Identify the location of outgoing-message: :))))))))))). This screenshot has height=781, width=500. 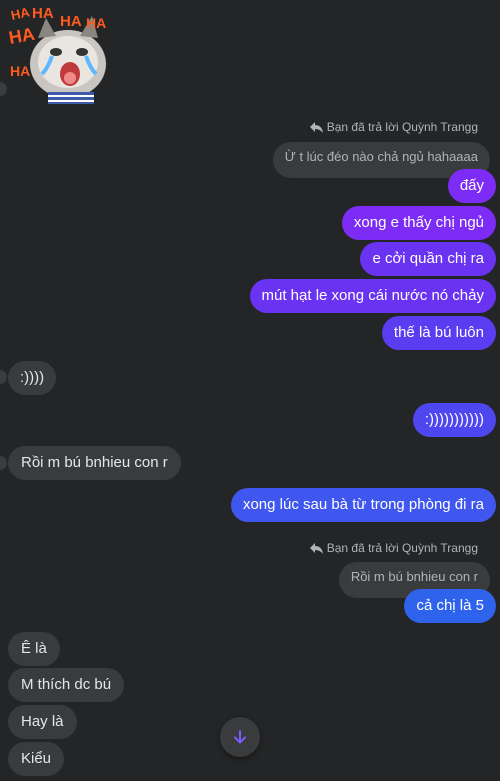
(454, 420).